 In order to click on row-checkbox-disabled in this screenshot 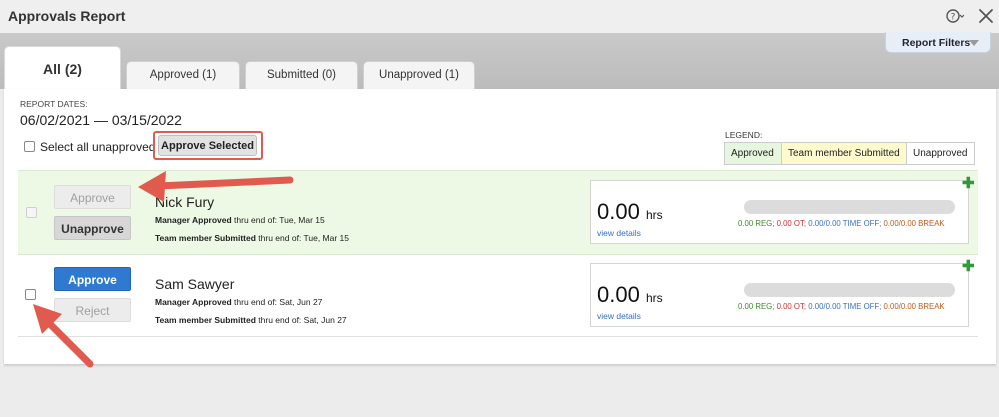, I will do `click(31, 212)`.